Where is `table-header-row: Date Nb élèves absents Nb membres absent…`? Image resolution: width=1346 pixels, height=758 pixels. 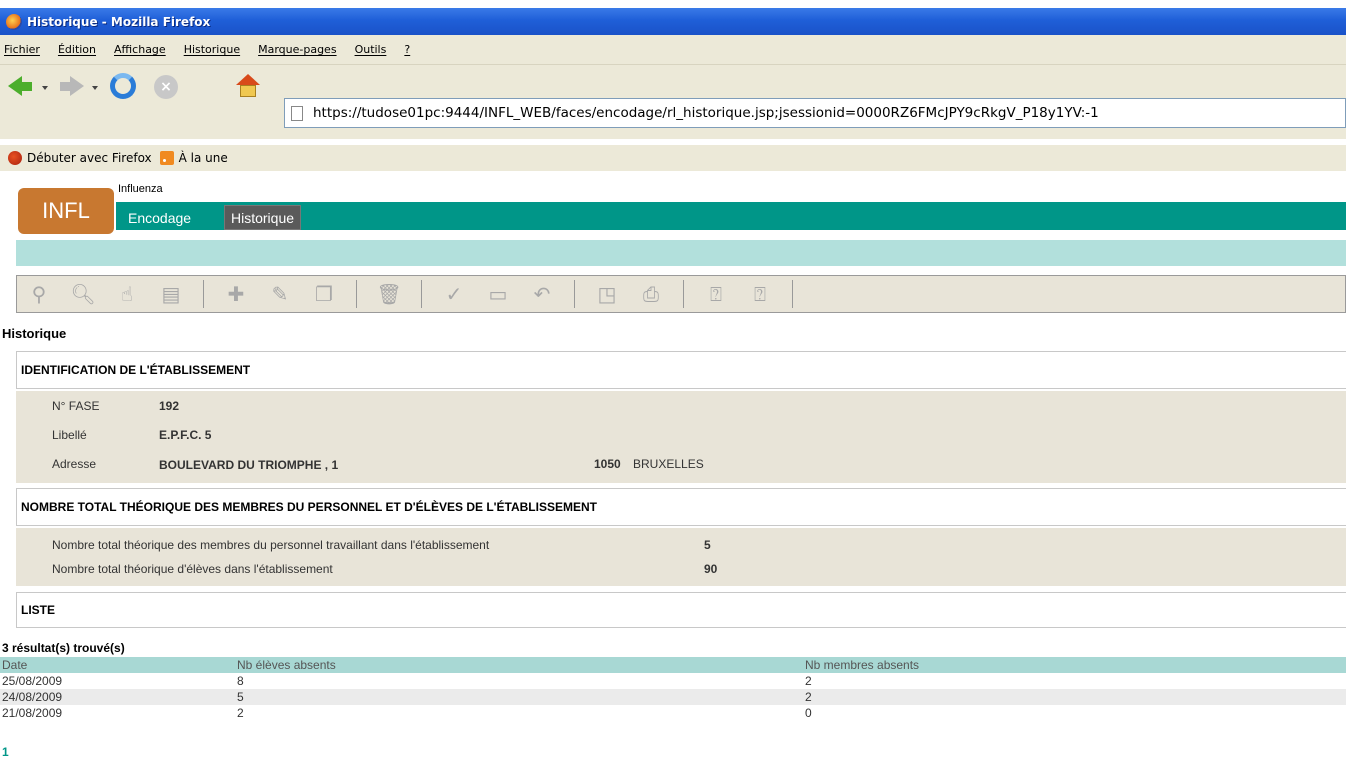 table-header-row: Date Nb élèves absents Nb membres absent… is located at coordinates (673, 665).